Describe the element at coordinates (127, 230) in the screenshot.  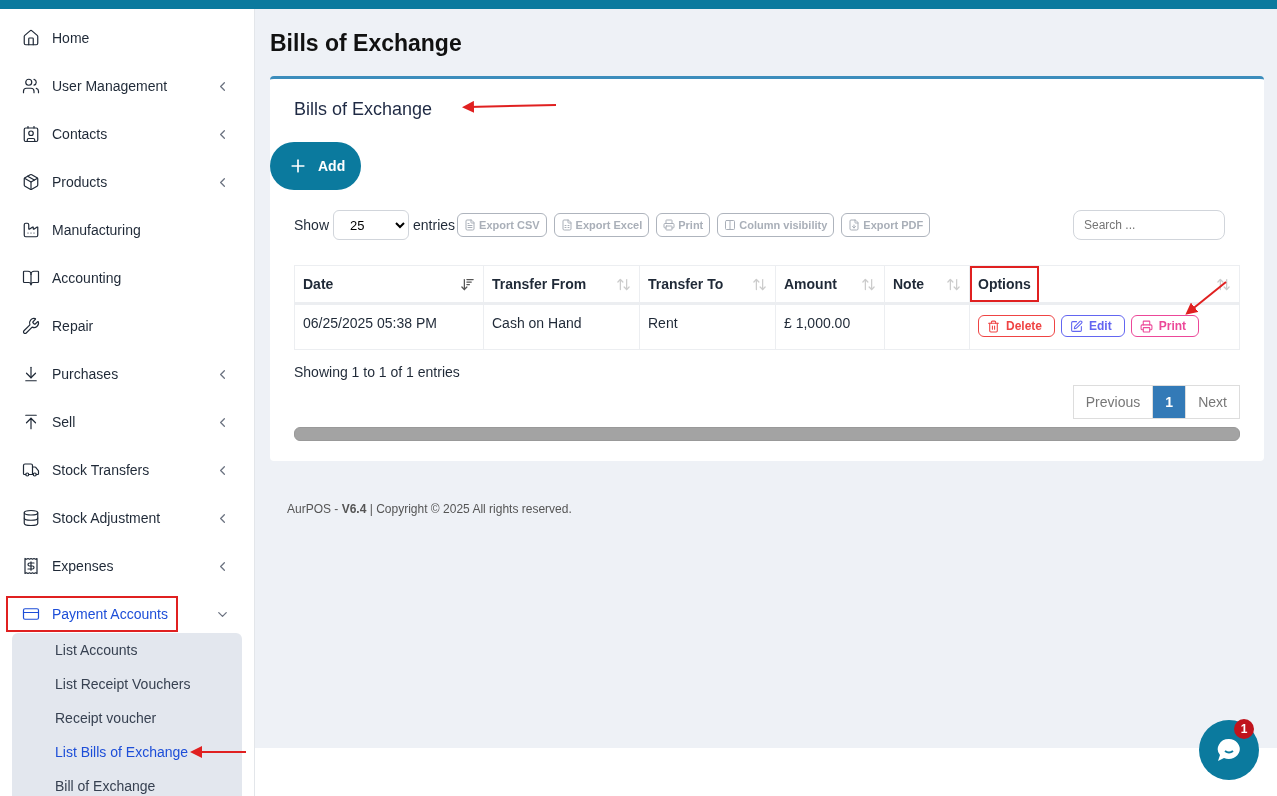
I see `sidebar-item: Manufacturing` at that location.